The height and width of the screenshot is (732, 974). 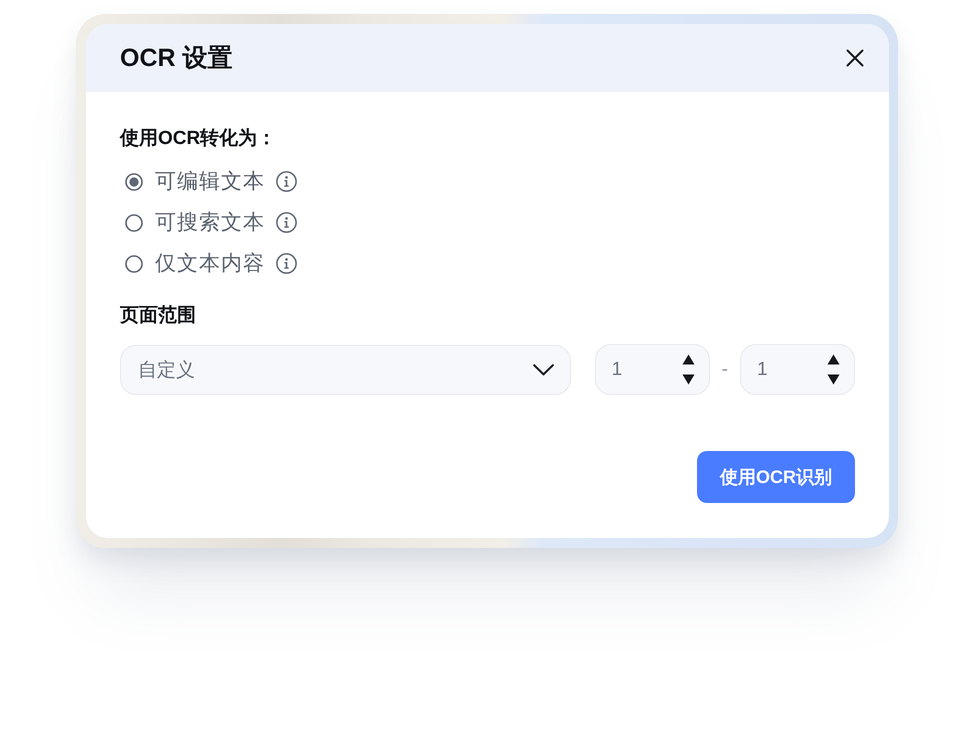 I want to click on option-label: 可编辑文本, so click(x=210, y=182).